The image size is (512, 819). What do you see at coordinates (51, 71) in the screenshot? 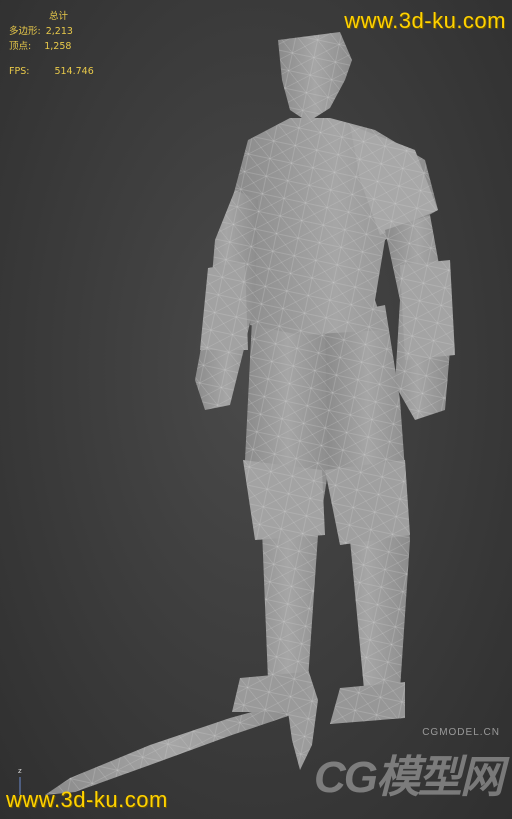
I see `fps-row: FPS: 514.746` at bounding box center [51, 71].